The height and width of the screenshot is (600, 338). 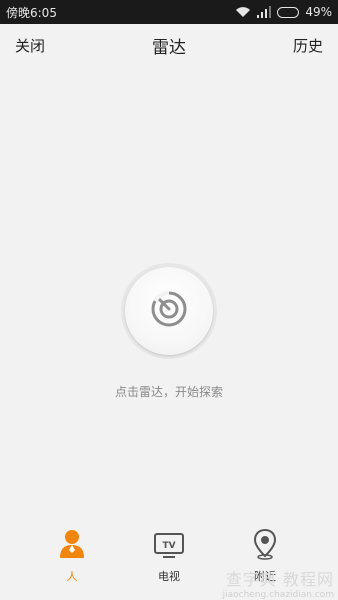 What do you see at coordinates (72, 576) in the screenshot?
I see `tab-label-people: 人` at bounding box center [72, 576].